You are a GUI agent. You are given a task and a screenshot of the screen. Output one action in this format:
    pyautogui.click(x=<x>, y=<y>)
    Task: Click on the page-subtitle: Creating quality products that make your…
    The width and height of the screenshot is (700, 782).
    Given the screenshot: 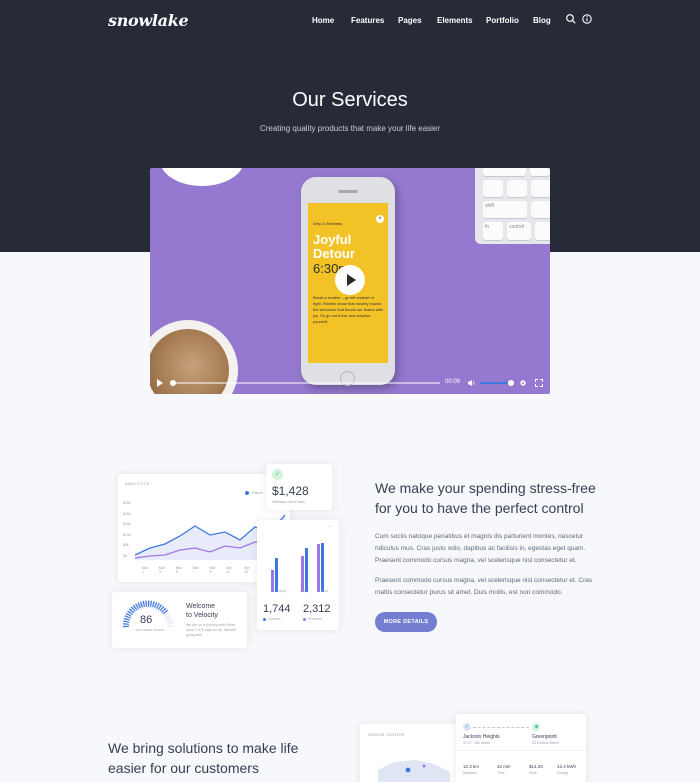 What is the action you would take?
    pyautogui.click(x=350, y=128)
    